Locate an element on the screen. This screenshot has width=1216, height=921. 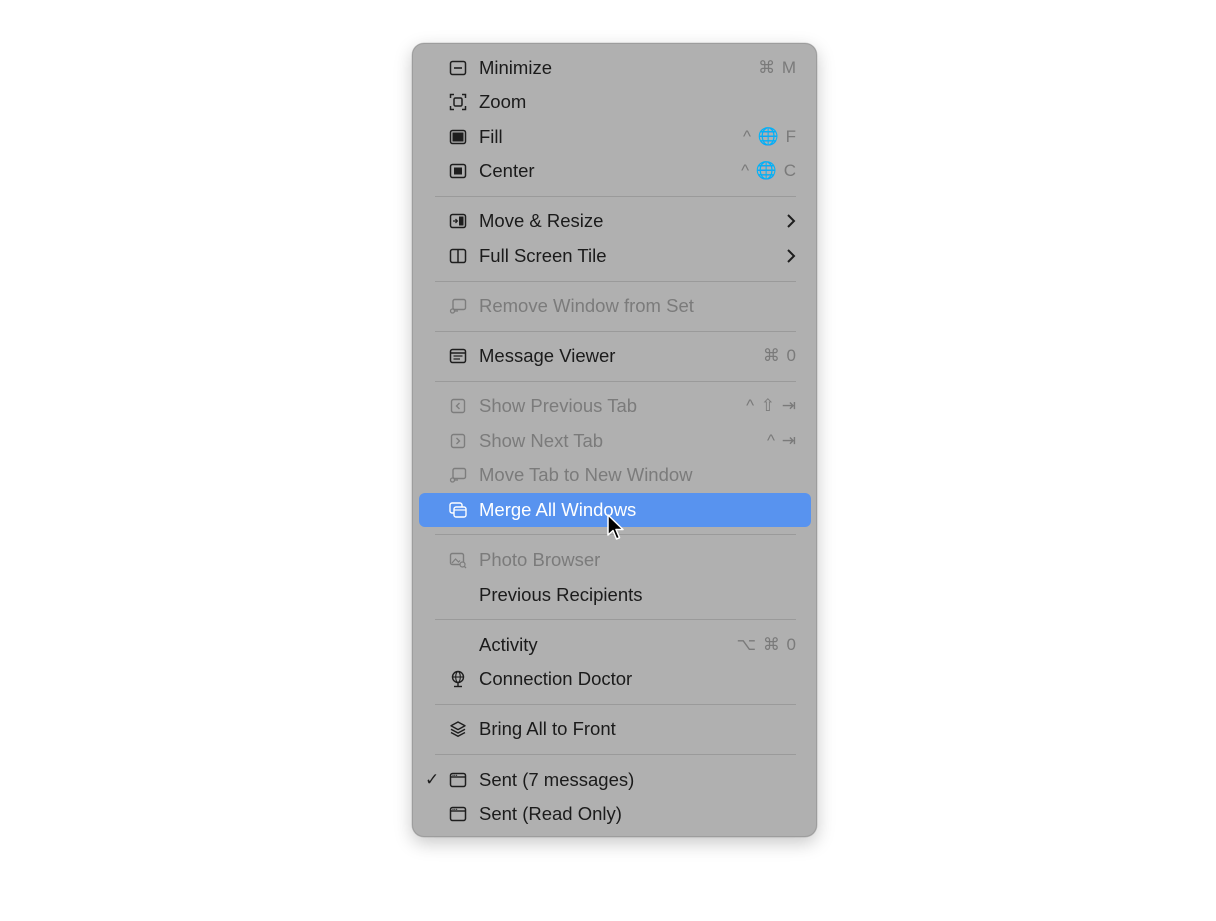
menu-item-label: Remove Window from Set is located at coordinates (586, 305).